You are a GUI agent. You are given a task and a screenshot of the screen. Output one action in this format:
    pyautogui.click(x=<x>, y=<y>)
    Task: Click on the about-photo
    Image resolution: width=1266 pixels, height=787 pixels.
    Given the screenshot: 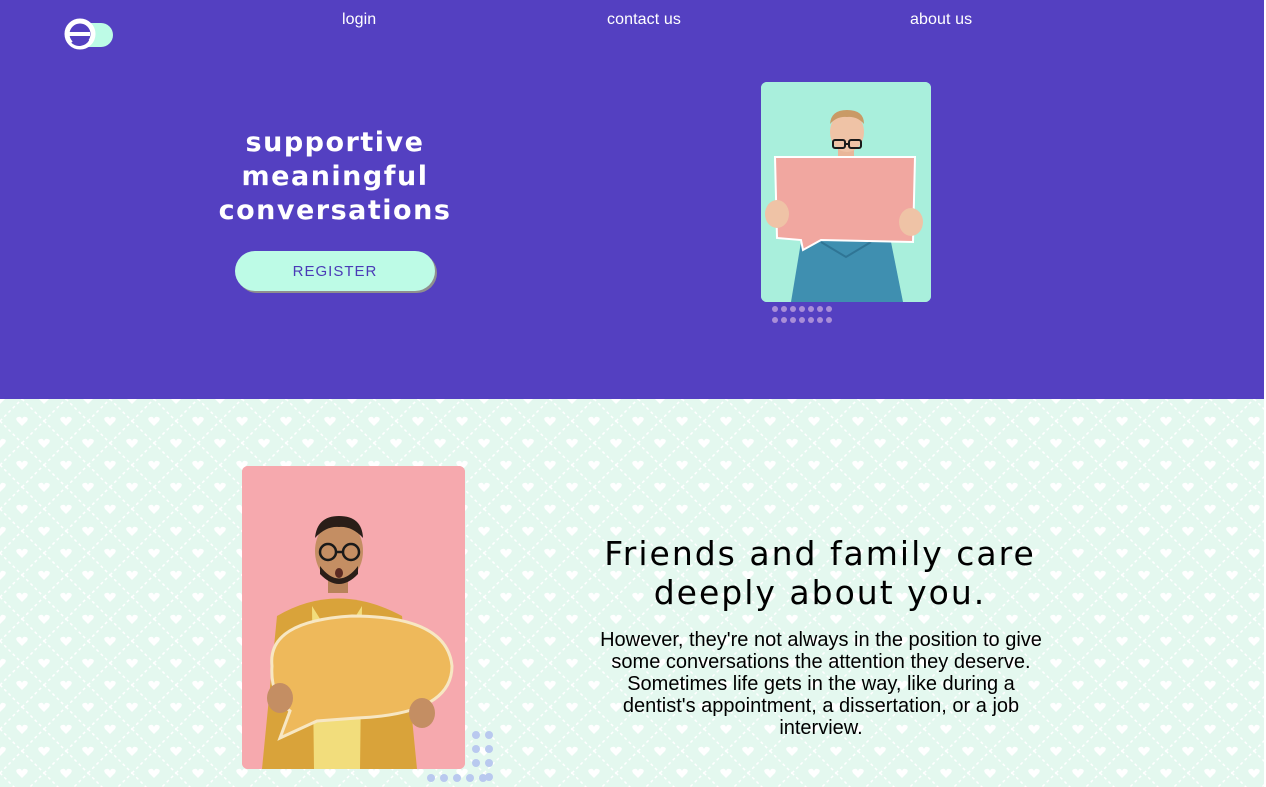 What is the action you would take?
    pyautogui.click(x=353, y=617)
    